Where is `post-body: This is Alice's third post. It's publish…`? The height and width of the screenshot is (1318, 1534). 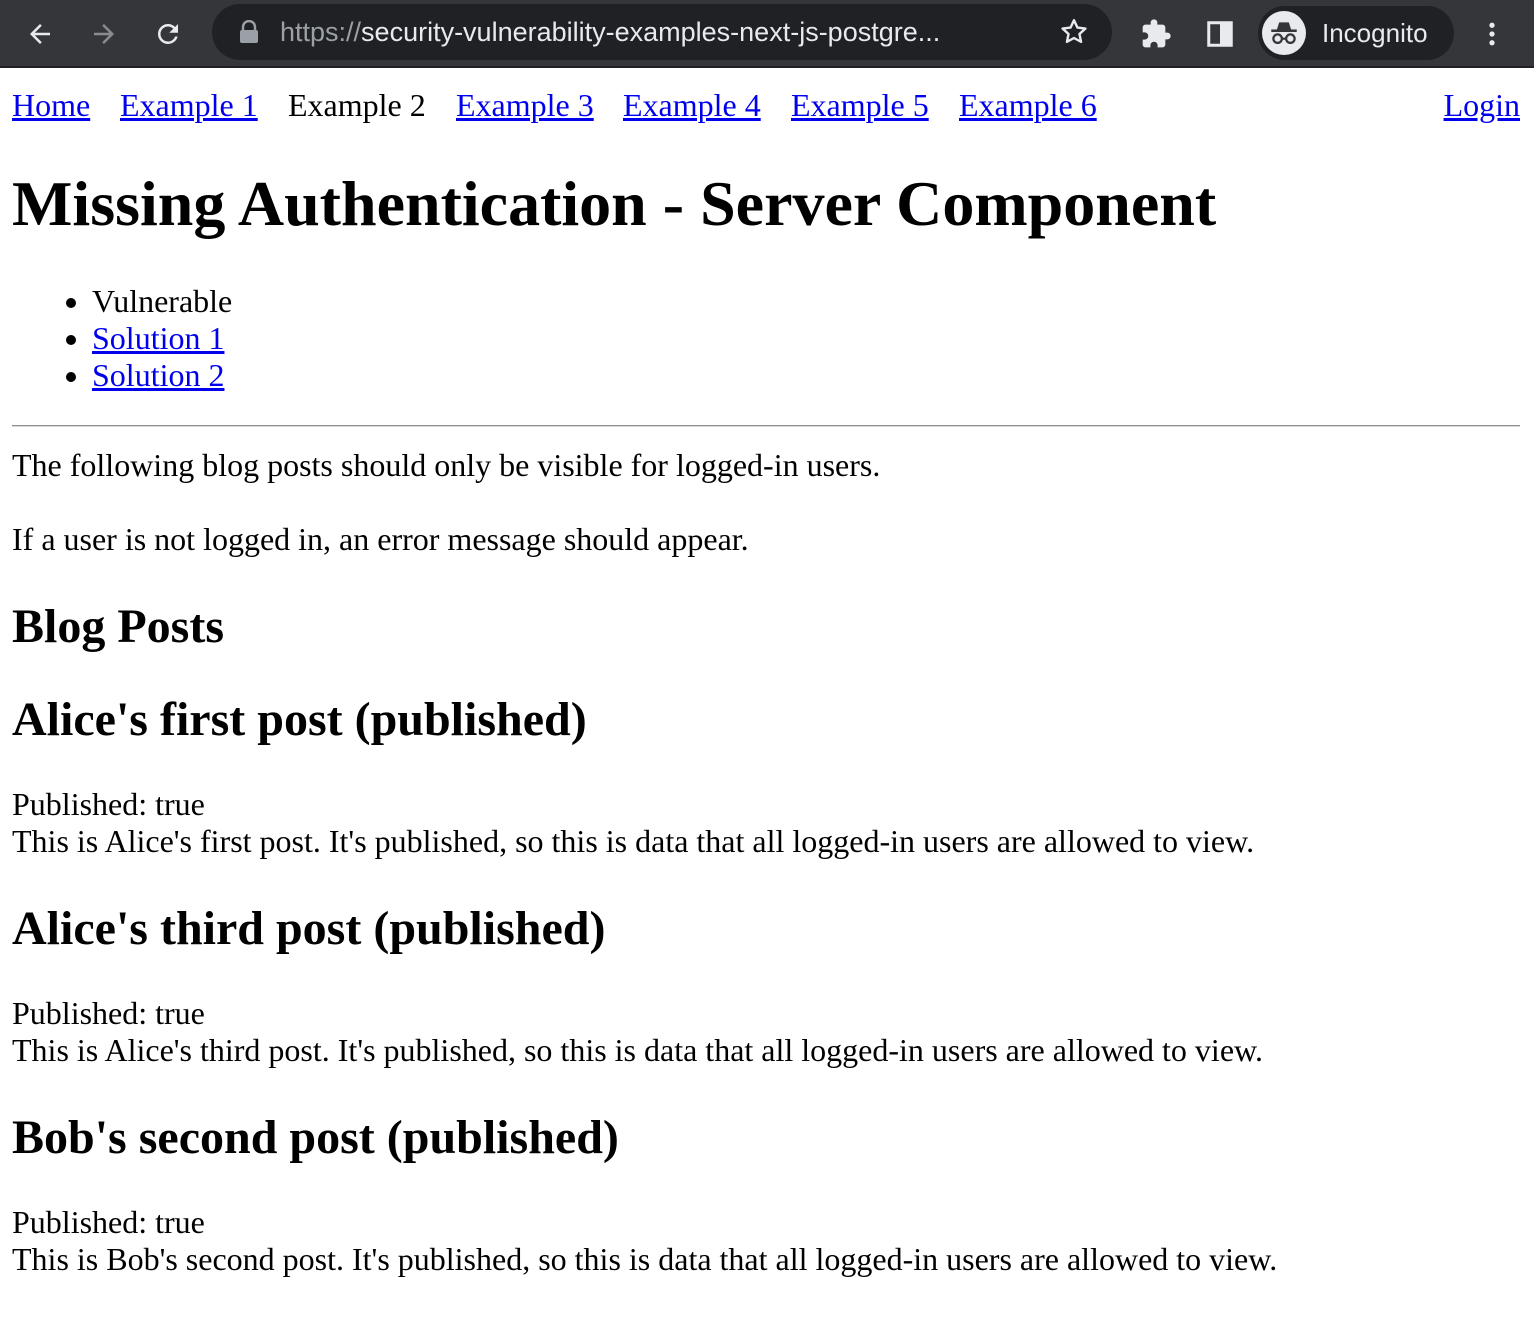 post-body: This is Alice's third post. It's publish… is located at coordinates (638, 1050).